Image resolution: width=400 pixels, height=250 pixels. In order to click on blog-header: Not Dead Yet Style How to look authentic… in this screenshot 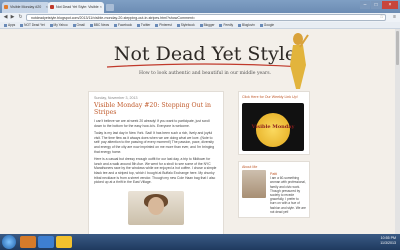, I will do `click(205, 63)`.